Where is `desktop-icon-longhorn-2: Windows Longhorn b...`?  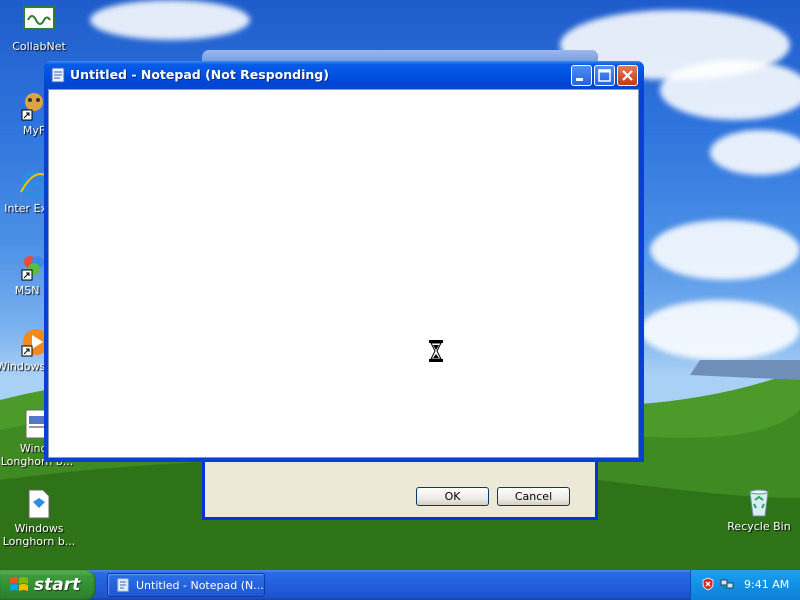 desktop-icon-longhorn-2: Windows Longhorn b... is located at coordinates (39, 518).